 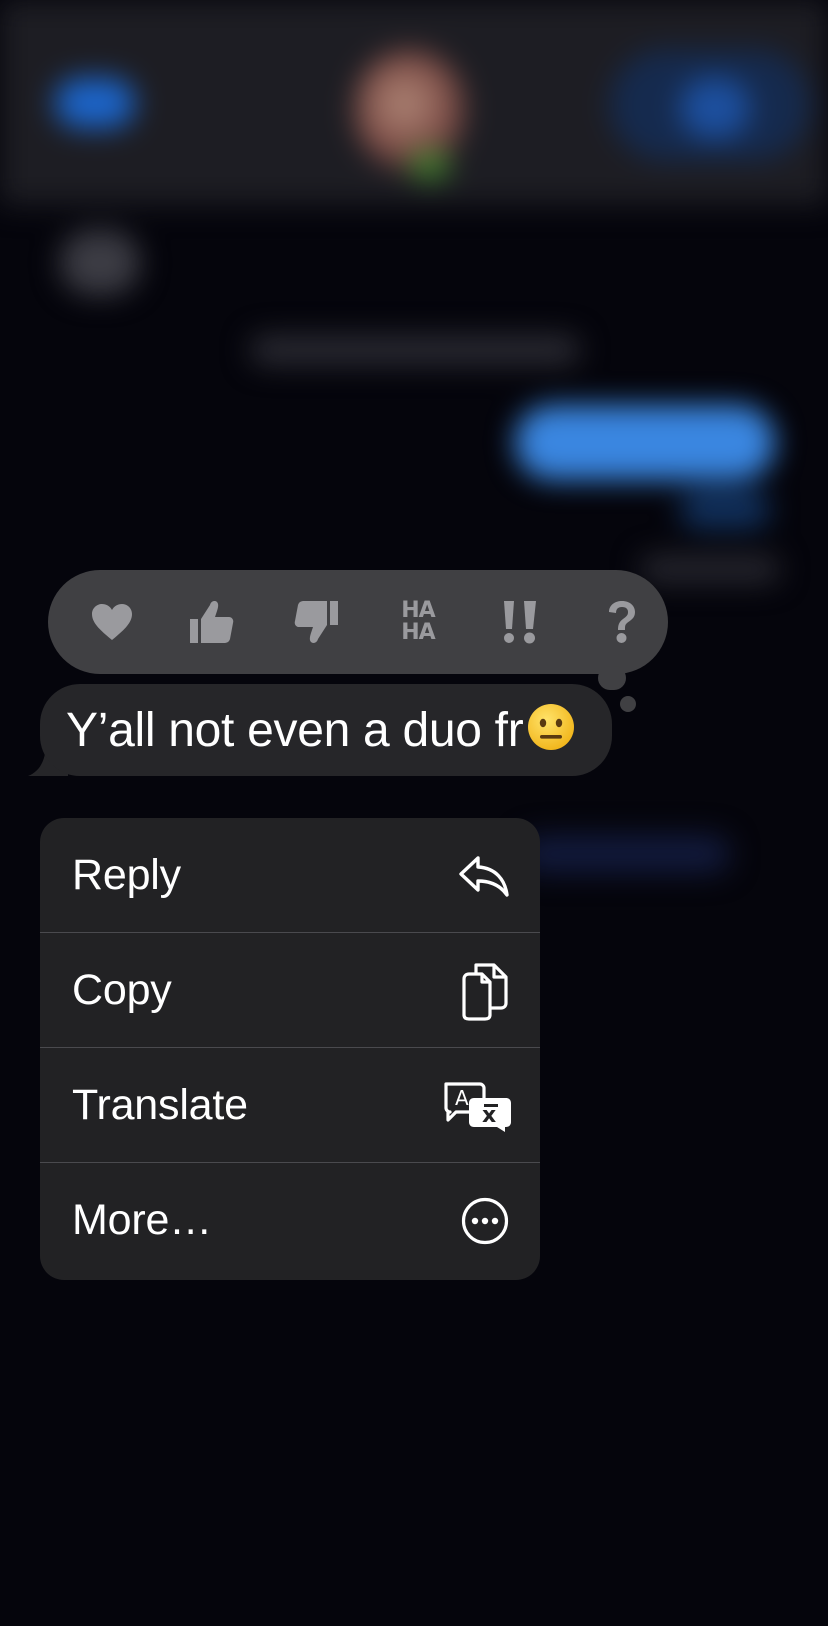 I want to click on tapback-bar-tail-dot, so click(x=628, y=704).